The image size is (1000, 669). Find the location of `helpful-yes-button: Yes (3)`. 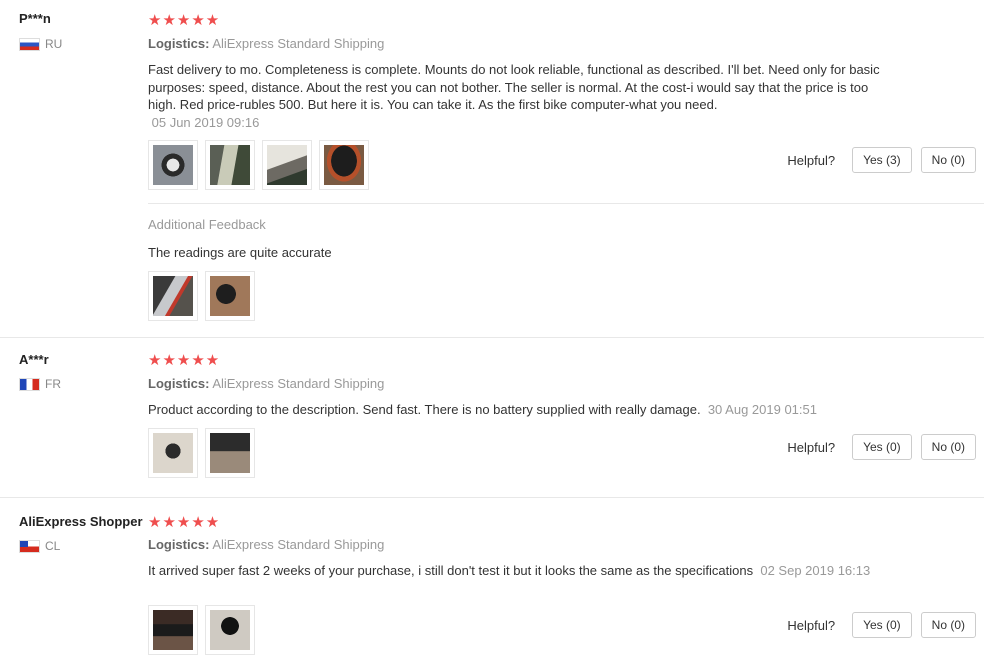

helpful-yes-button: Yes (3) is located at coordinates (882, 160).